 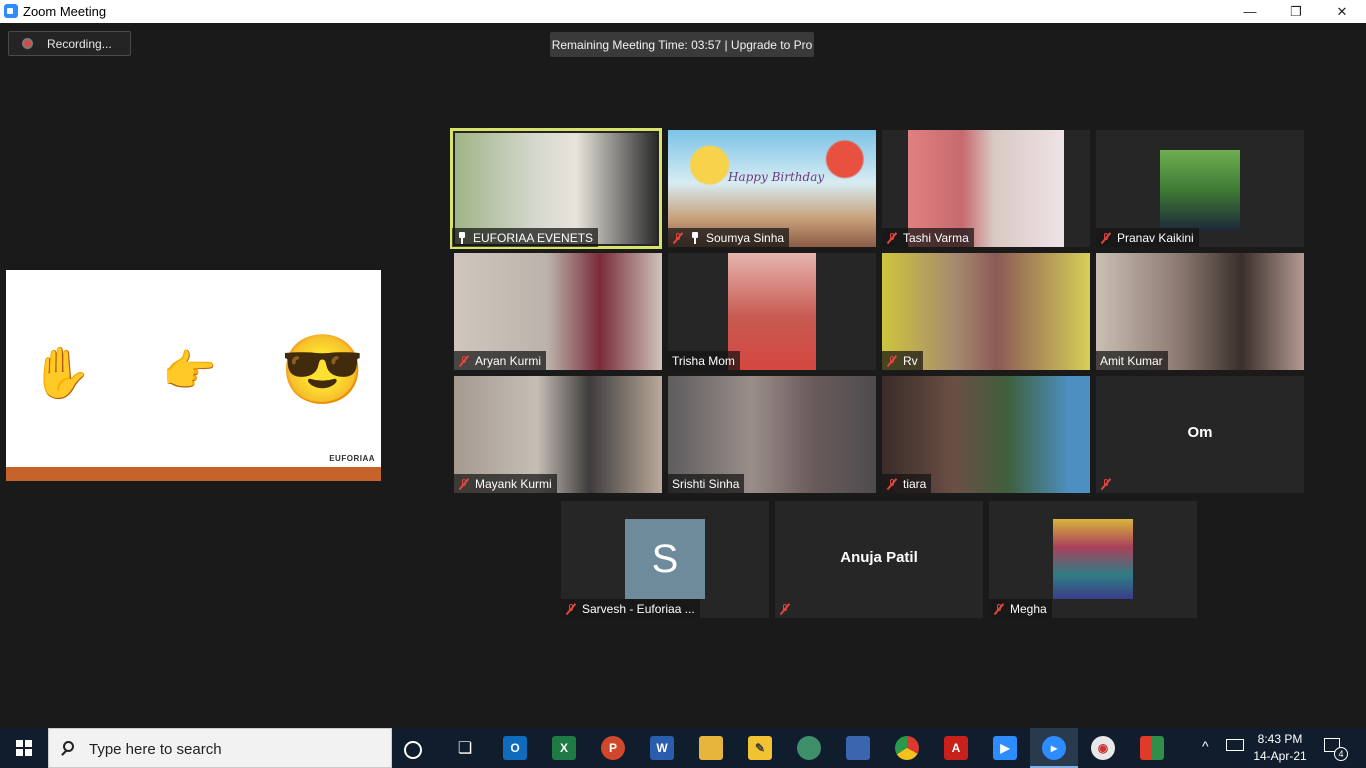 I want to click on participant-center-name: Anuja Patil, so click(x=879, y=557).